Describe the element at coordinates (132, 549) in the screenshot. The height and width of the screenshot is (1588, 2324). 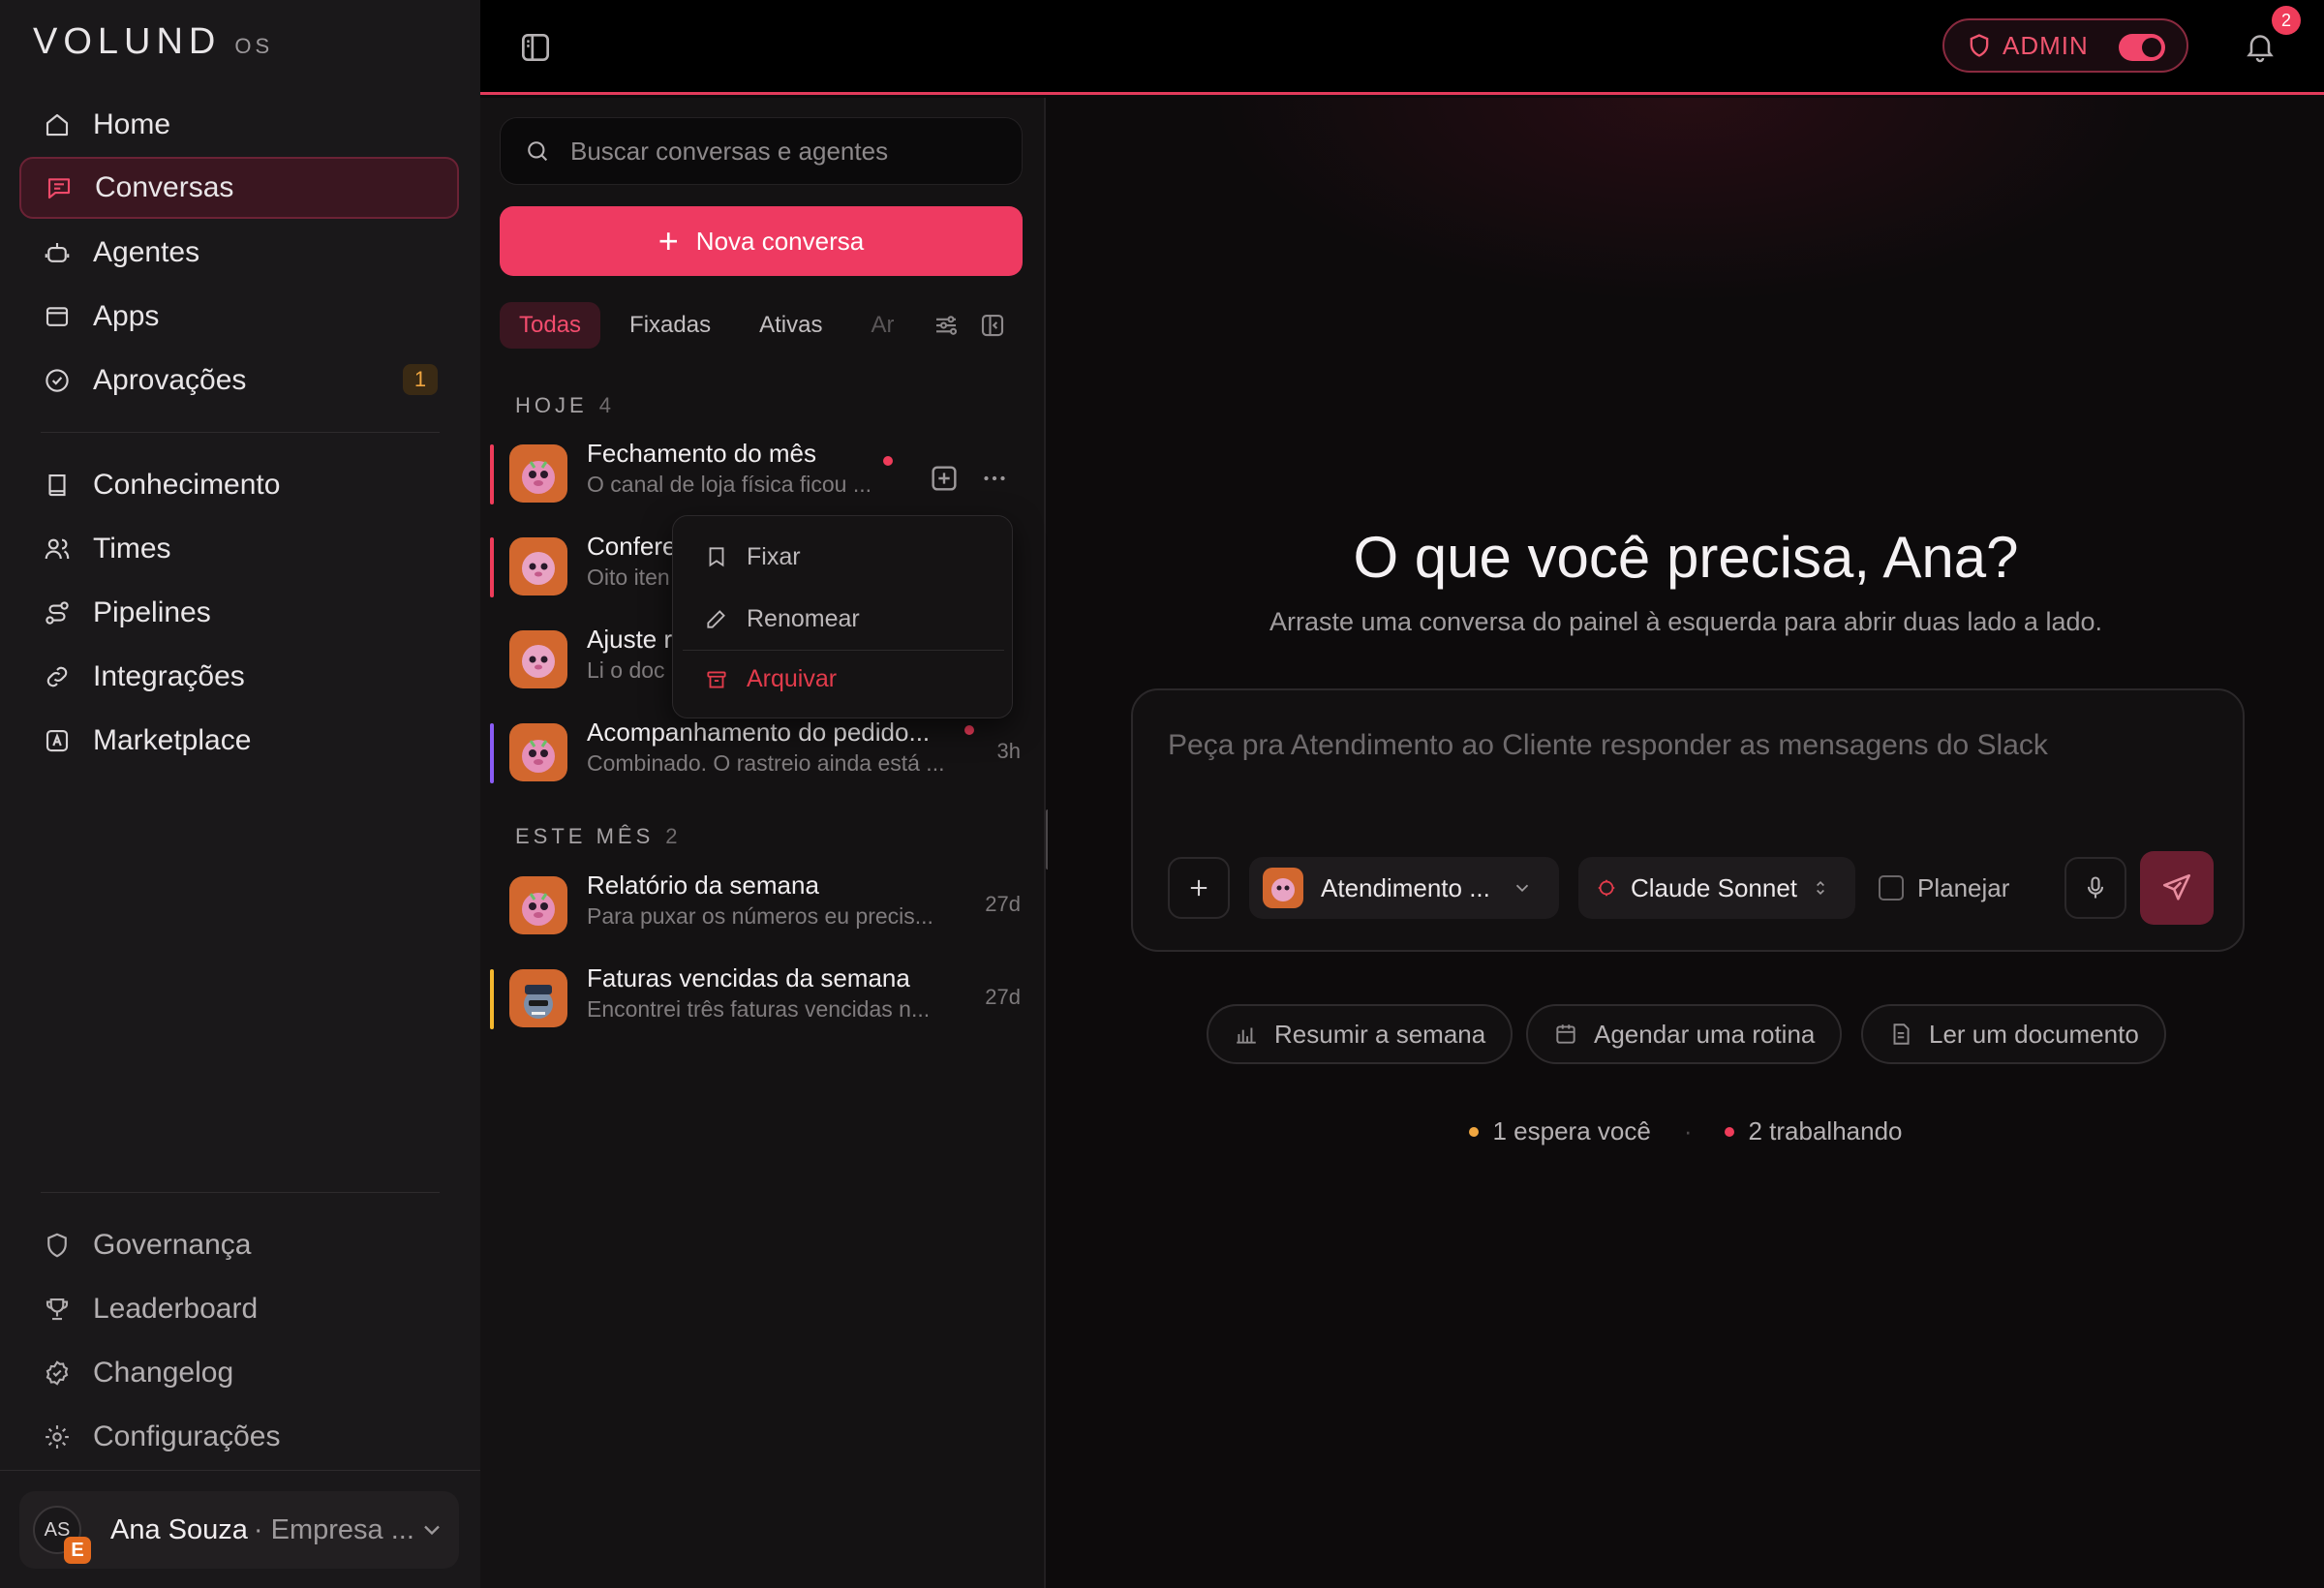
I see `sidebar-item-label: Times` at that location.